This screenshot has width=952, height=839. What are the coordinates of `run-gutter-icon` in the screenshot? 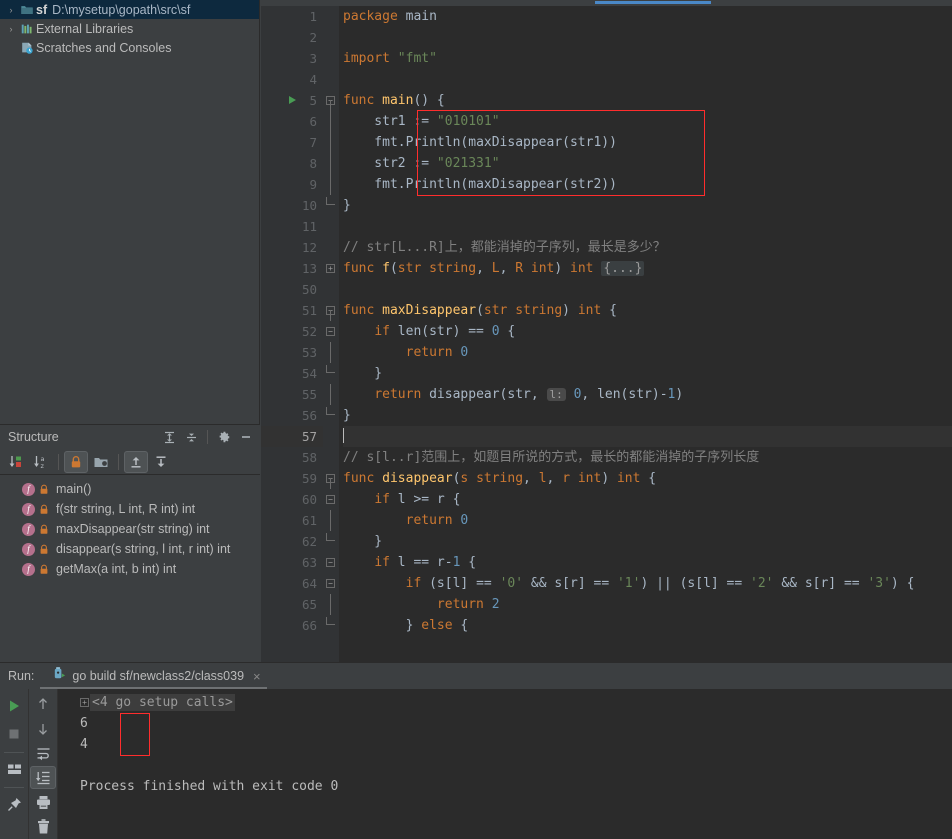 It's located at (292, 100).